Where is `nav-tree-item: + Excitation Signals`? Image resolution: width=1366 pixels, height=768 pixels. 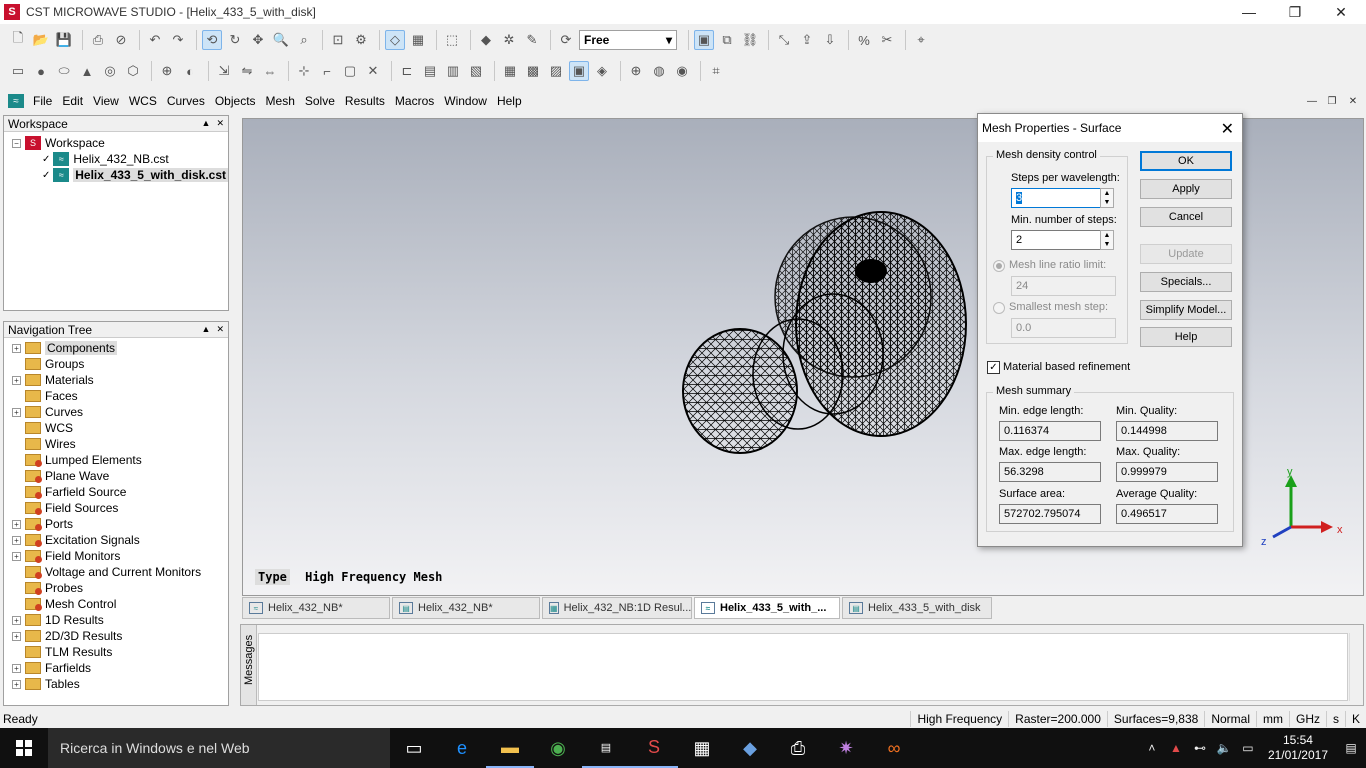
nav-tree-item: + Excitation Signals is located at coordinates (120, 540).